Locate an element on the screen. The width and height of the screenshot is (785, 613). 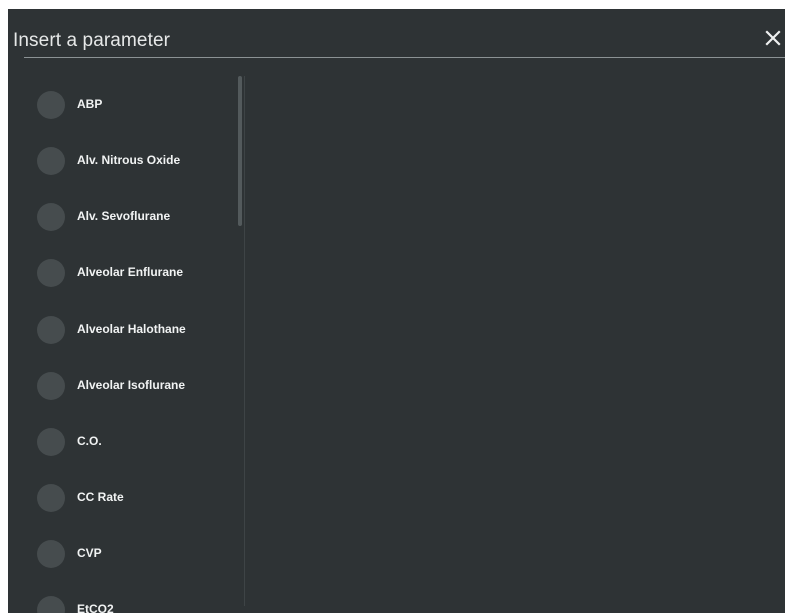
parameter-item-abp: ABP is located at coordinates (132, 104).